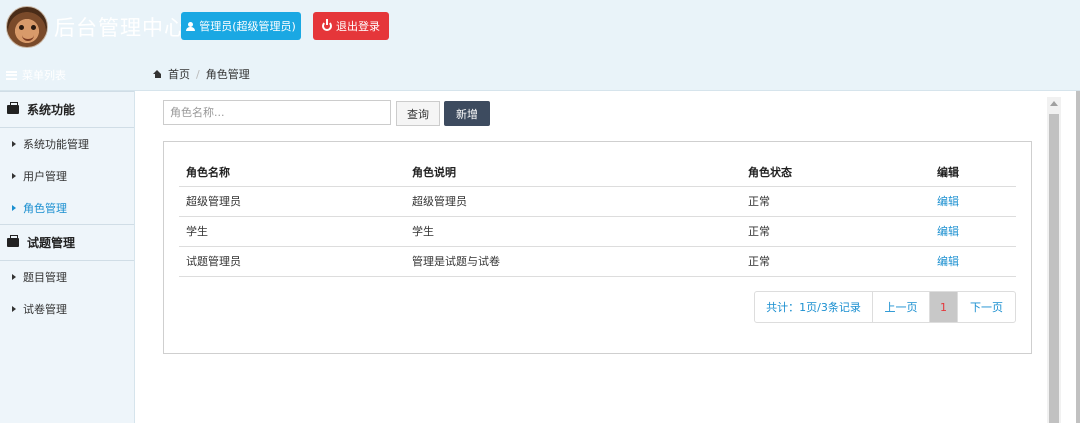 The image size is (1080, 423). I want to click on power-icon, so click(327, 25).